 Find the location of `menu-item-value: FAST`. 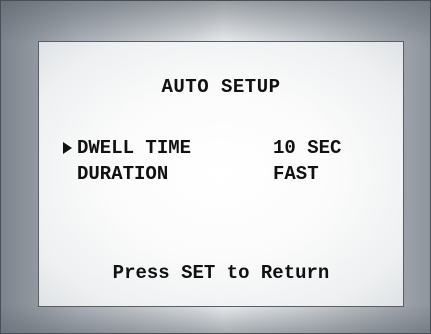

menu-item-value: FAST is located at coordinates (296, 174).